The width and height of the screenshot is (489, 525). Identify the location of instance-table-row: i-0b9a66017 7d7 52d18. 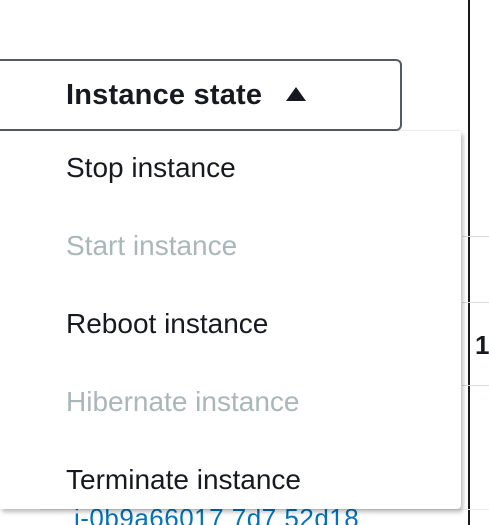
(264, 517).